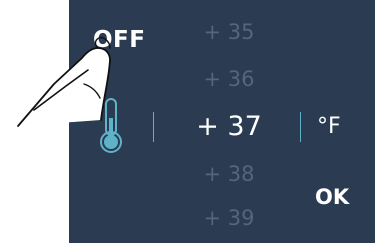  I want to click on ok-button: OK, so click(337, 197).